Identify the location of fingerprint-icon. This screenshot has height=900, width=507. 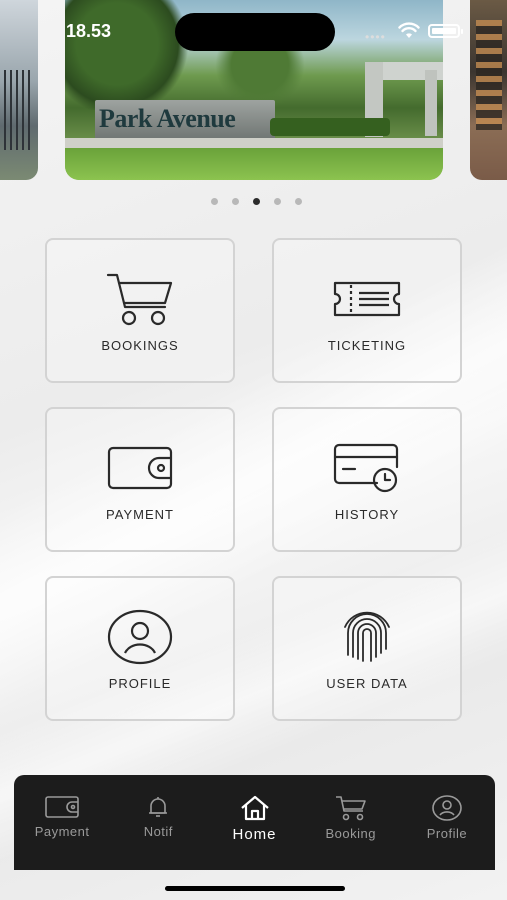
(367, 636).